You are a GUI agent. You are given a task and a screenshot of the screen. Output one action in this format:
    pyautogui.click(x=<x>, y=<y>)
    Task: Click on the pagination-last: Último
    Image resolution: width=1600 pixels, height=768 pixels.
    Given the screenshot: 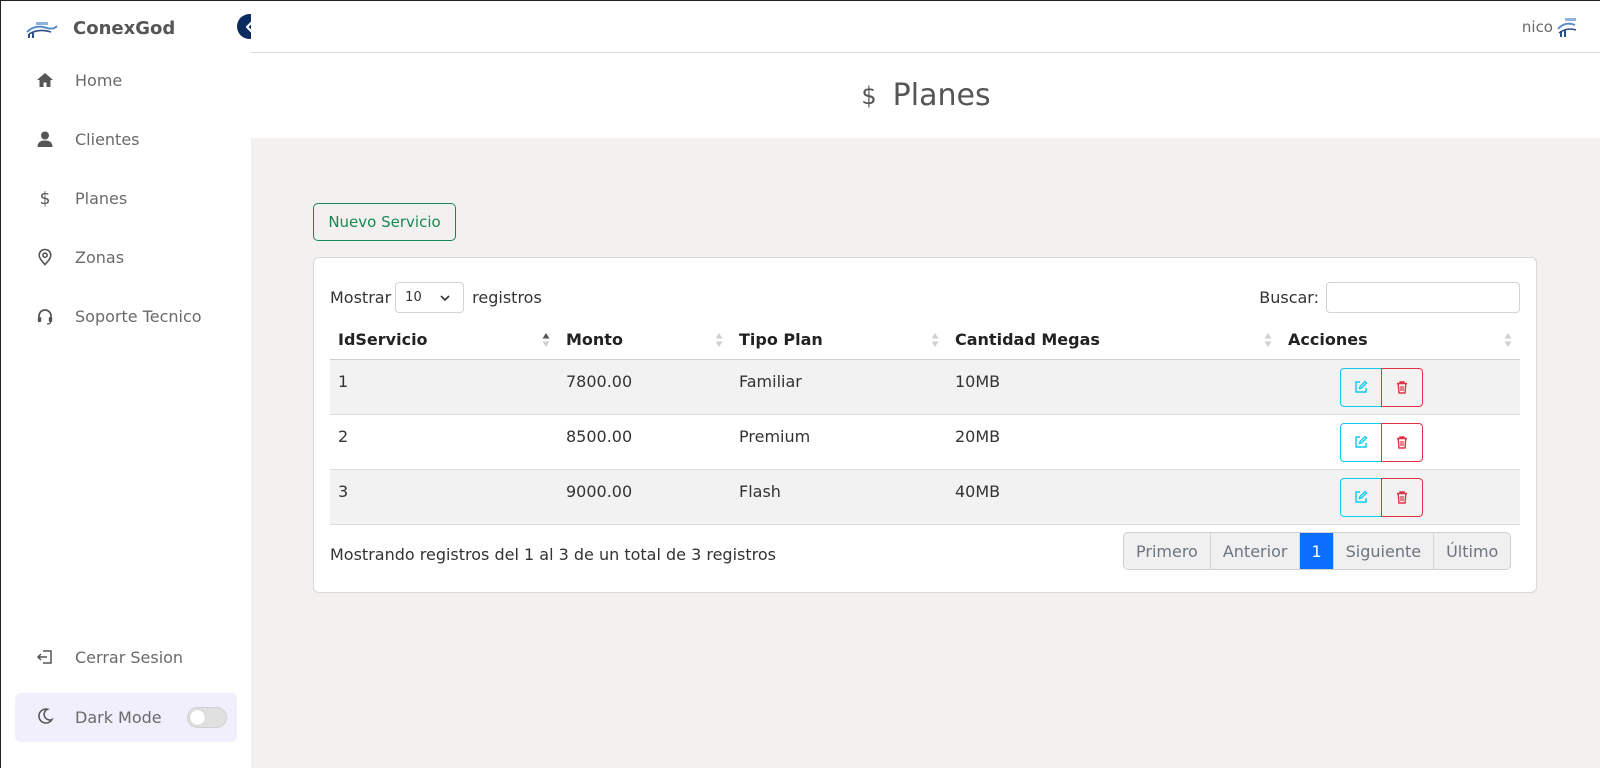 What is the action you would take?
    pyautogui.click(x=1472, y=551)
    